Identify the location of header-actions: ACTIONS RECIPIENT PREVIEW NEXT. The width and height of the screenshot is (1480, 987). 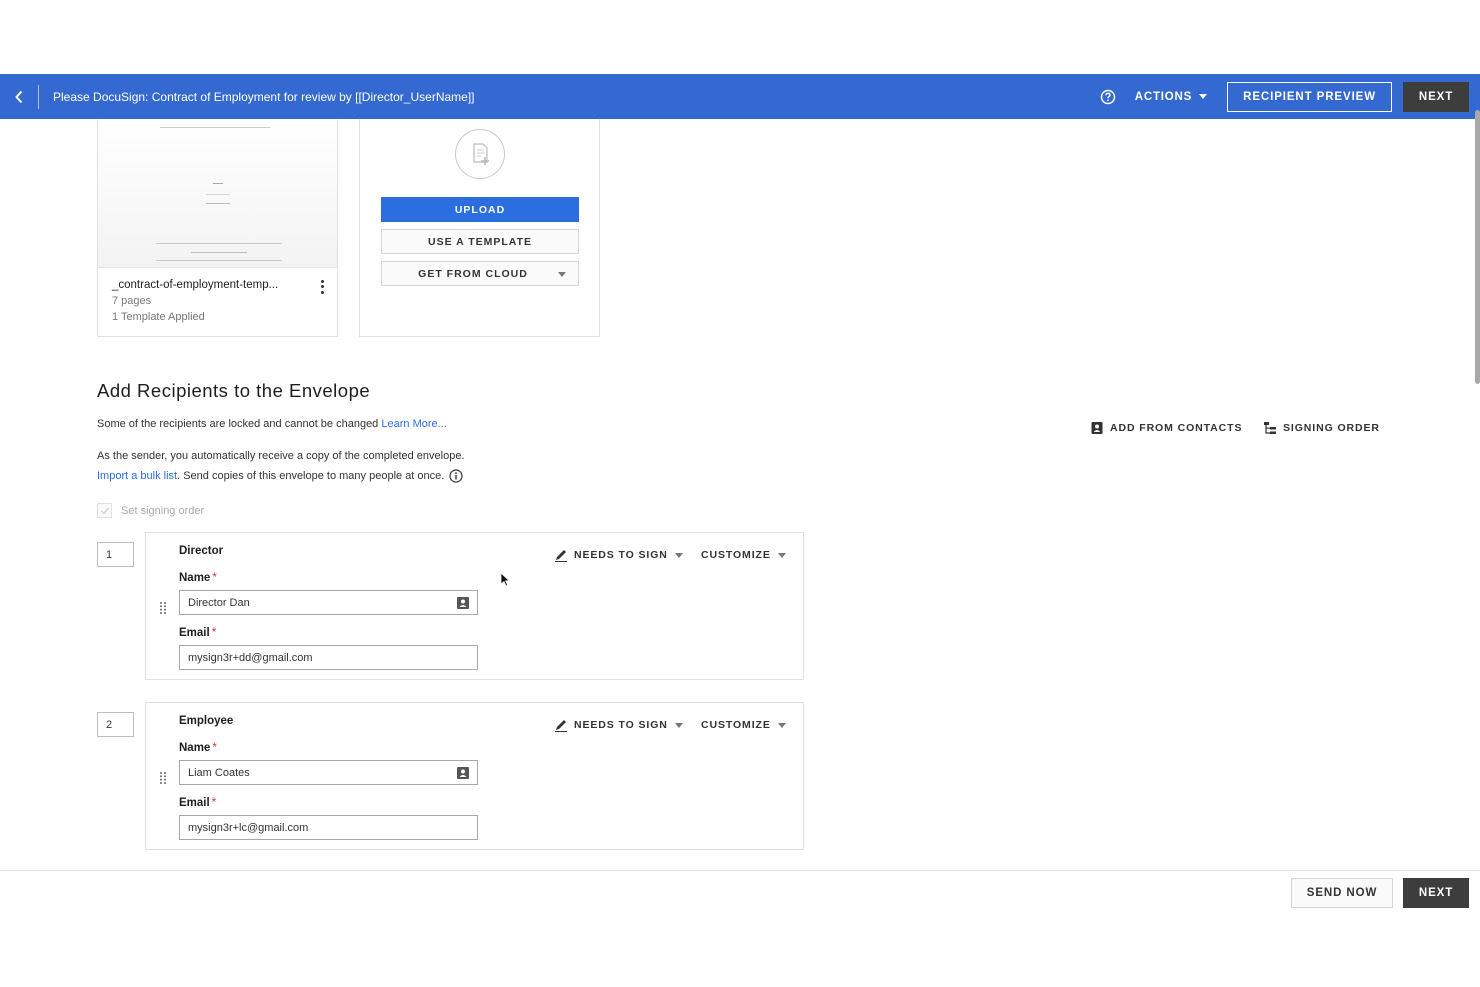
(1283, 96).